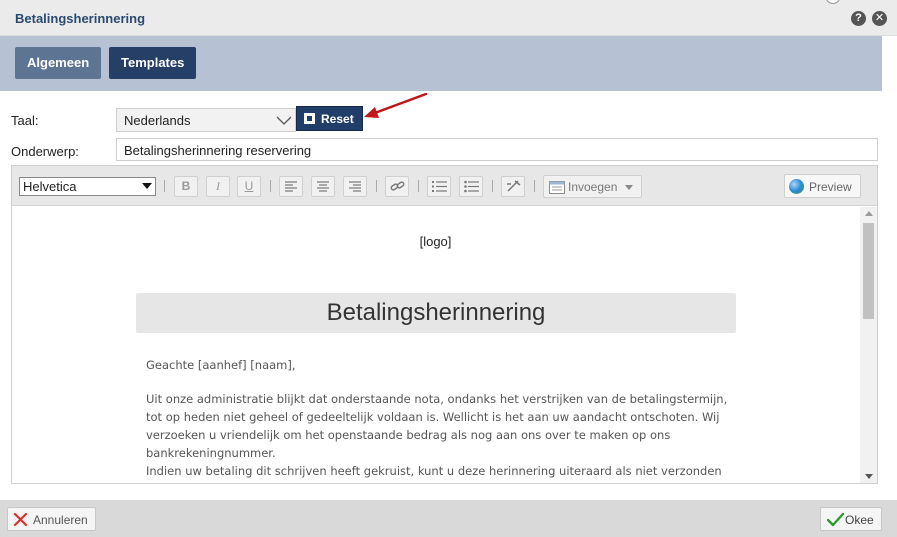 The width and height of the screenshot is (897, 537). I want to click on tab-bar: Algemeen Templates, so click(441, 63).